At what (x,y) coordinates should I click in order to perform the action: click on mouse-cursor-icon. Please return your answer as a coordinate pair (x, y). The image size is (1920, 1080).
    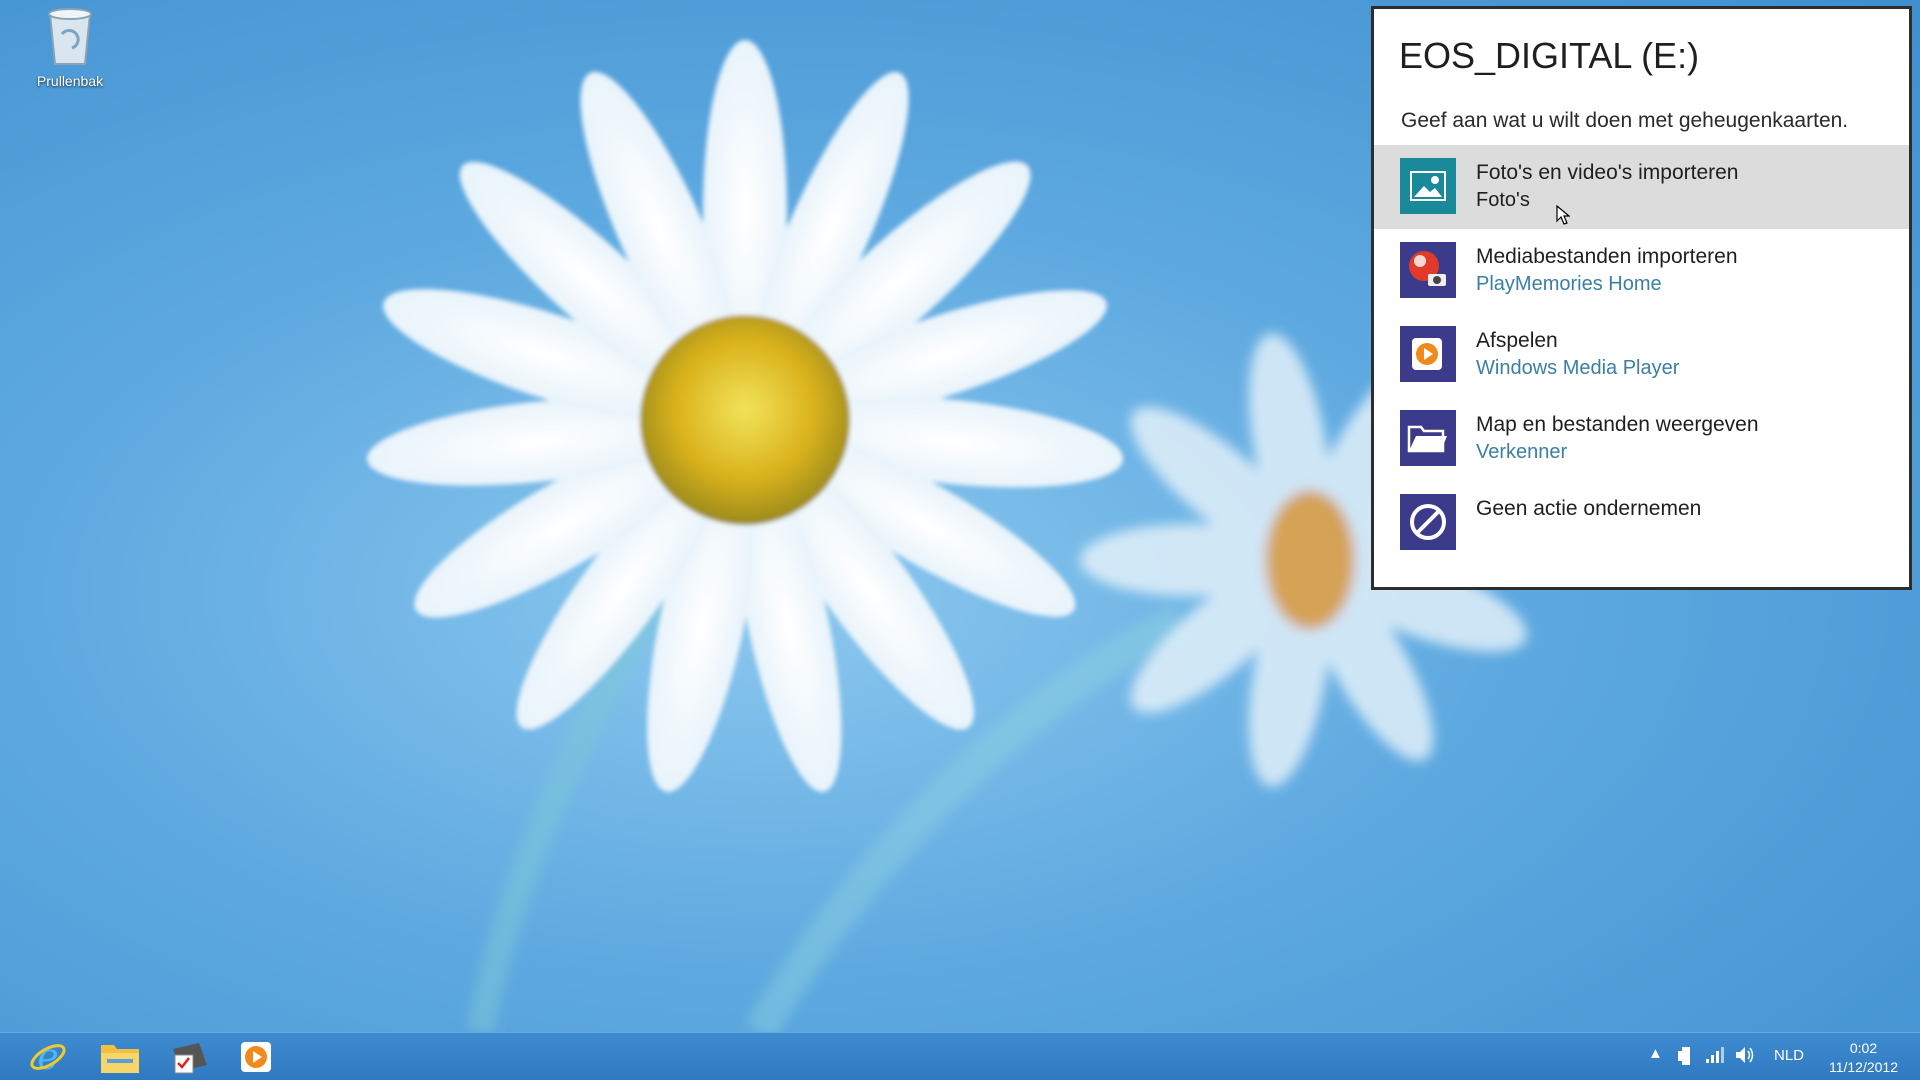
    Looking at the image, I should click on (1563, 215).